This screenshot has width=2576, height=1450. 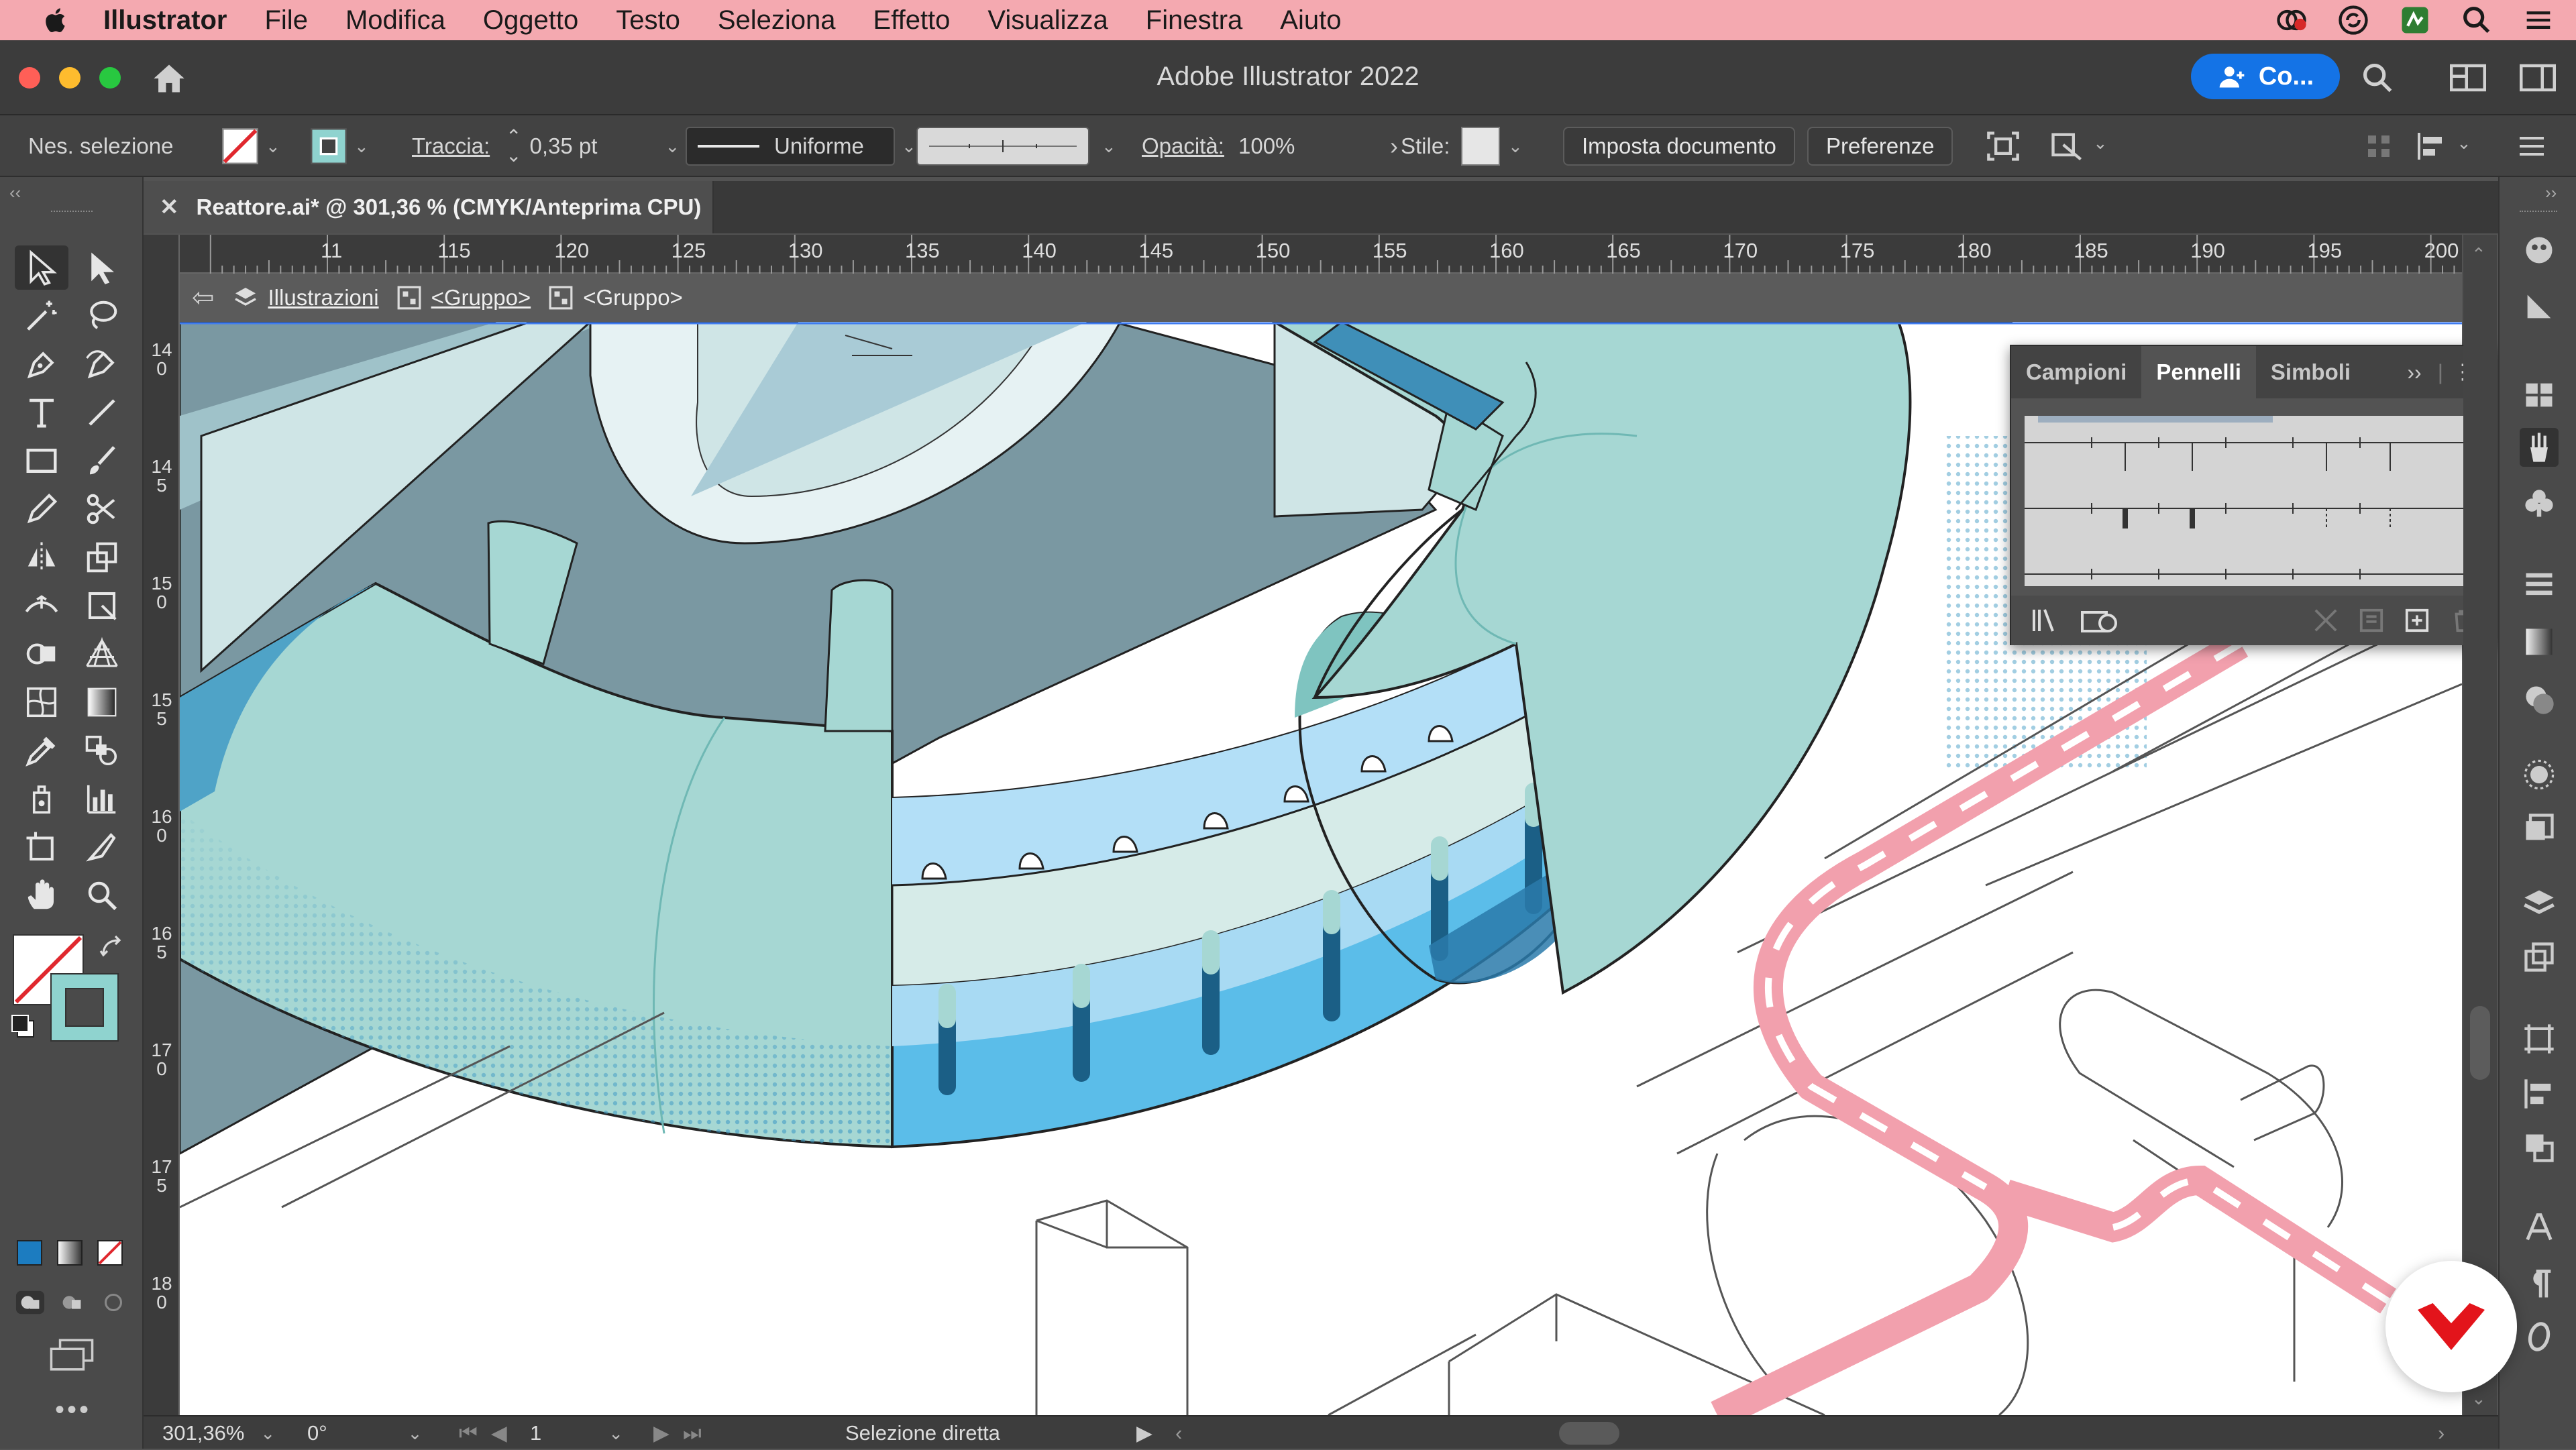 I want to click on sync-icon, so click(x=2353, y=20).